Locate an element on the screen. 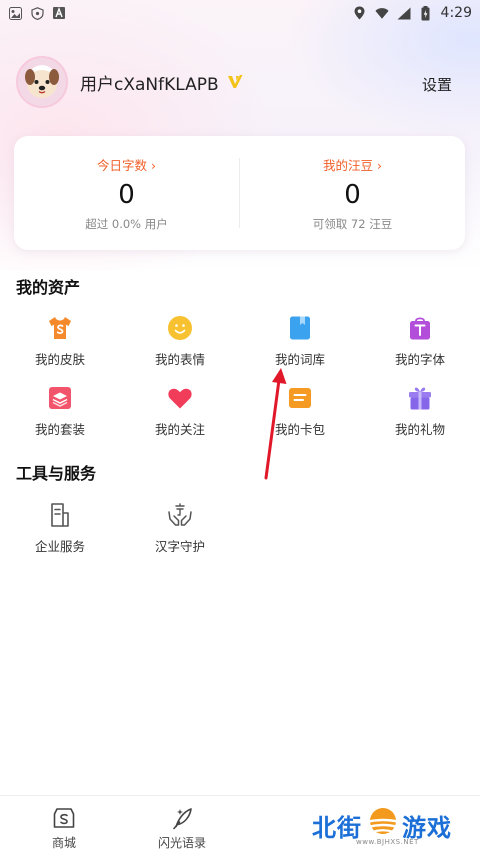 This screenshot has width=480, height=854. hands-character-icon is located at coordinates (180, 514).